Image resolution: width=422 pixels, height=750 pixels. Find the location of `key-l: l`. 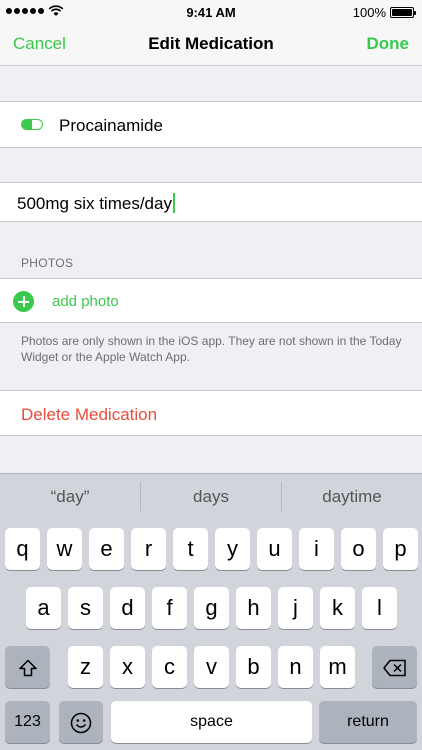

key-l: l is located at coordinates (379, 608).